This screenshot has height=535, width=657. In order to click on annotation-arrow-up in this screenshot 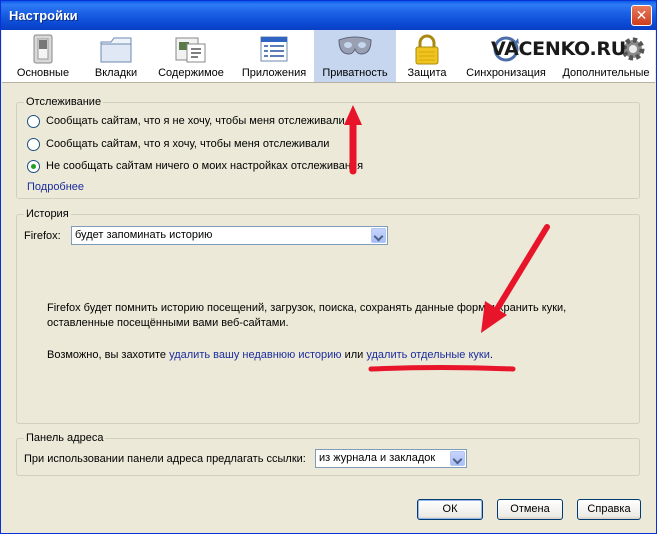, I will do `click(353, 140)`.